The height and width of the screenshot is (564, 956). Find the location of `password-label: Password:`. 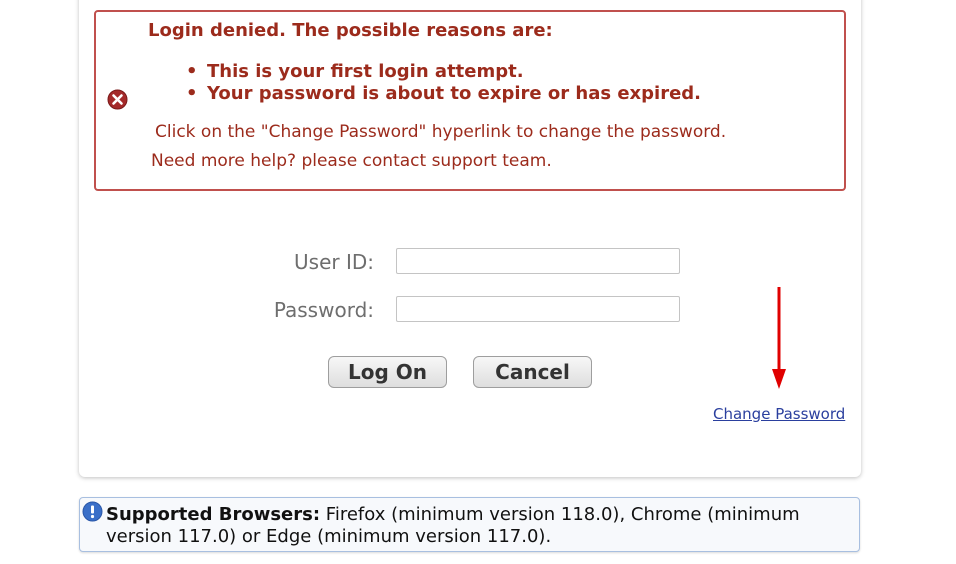

password-label: Password: is located at coordinates (323, 310).